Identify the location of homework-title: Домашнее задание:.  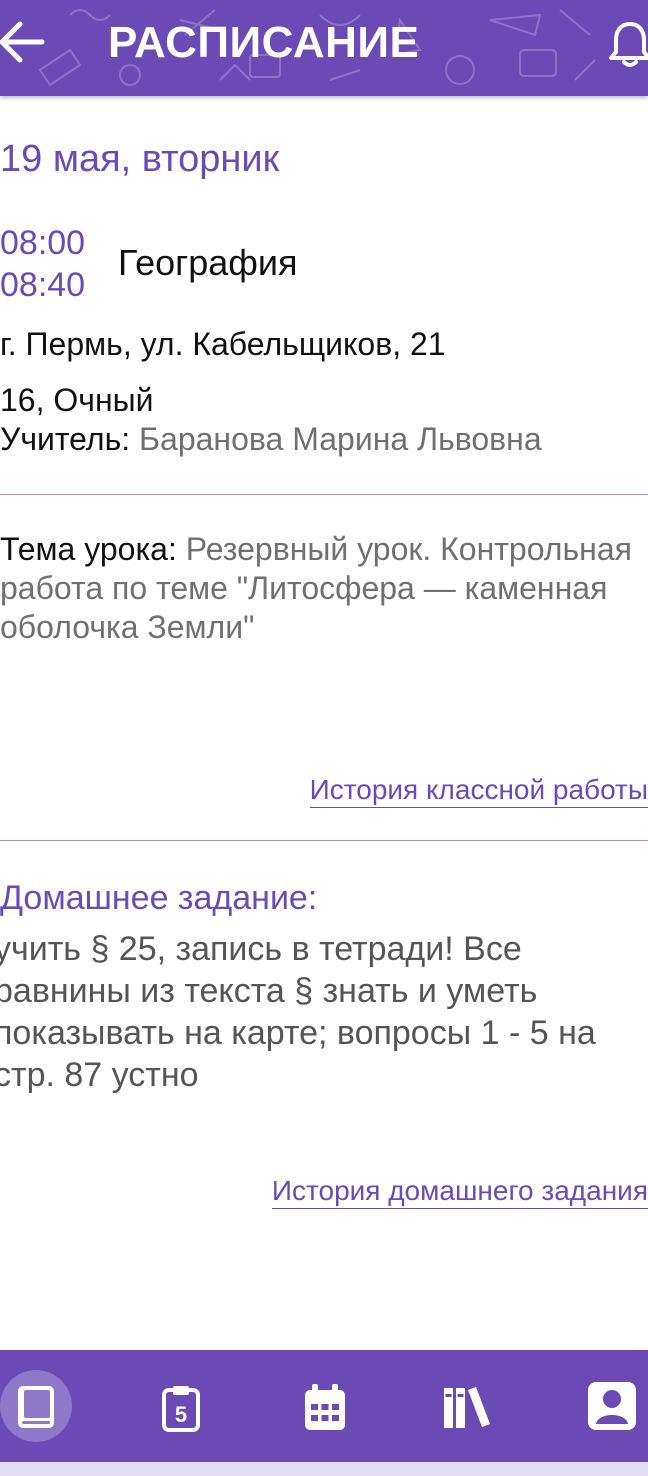
(159, 898).